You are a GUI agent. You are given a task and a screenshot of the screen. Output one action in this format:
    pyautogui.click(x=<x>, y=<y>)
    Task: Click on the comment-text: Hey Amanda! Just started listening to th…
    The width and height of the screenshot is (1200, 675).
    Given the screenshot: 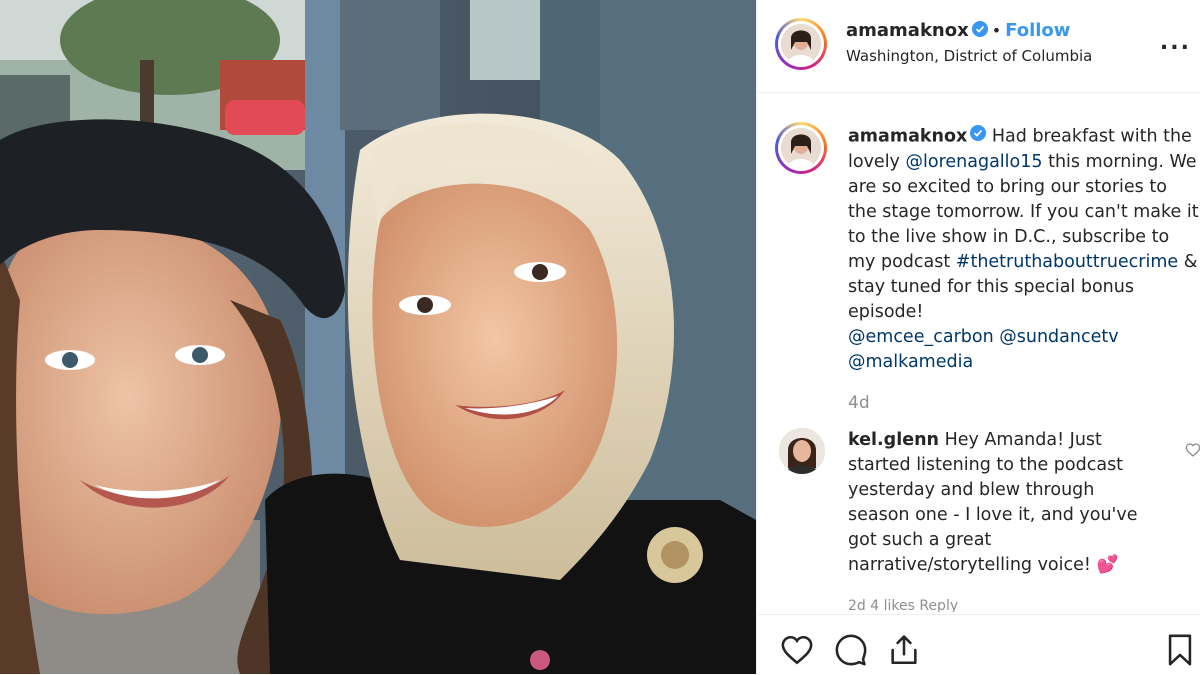 What is the action you would take?
    pyautogui.click(x=993, y=502)
    